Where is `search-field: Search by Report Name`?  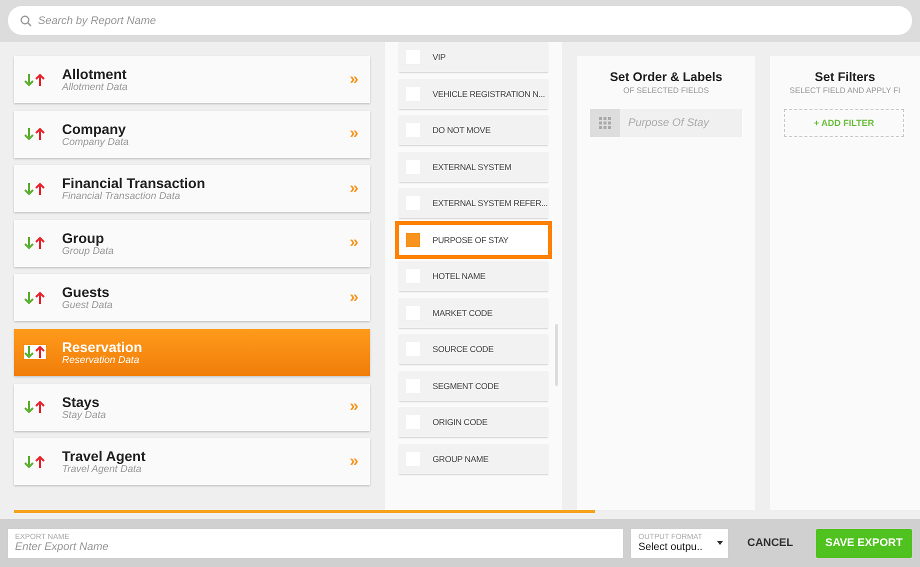
search-field: Search by Report Name is located at coordinates (460, 20).